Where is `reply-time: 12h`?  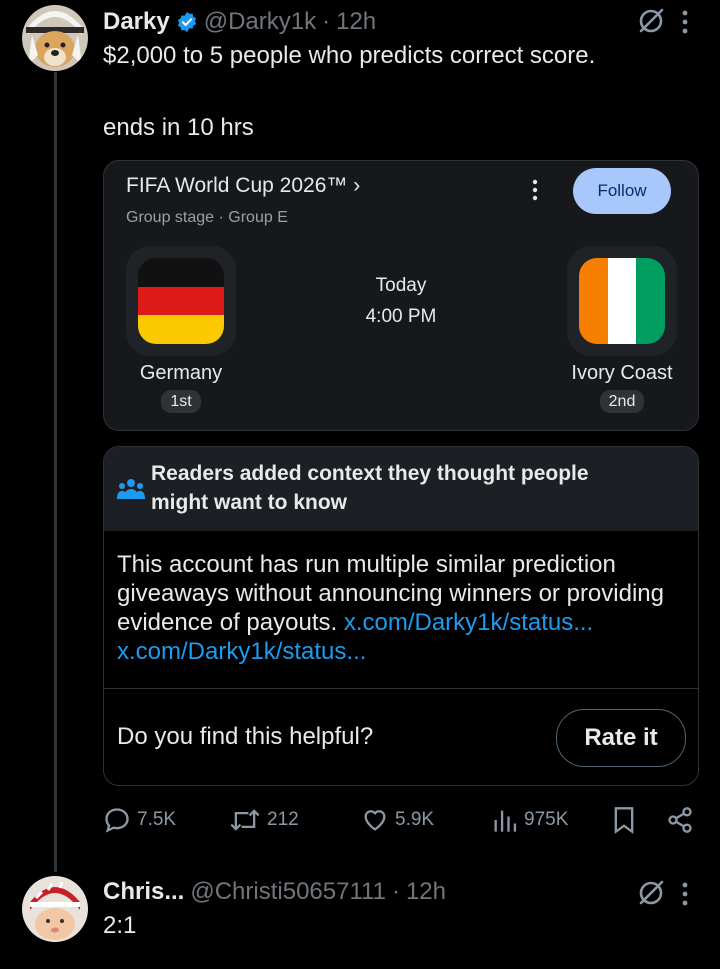 reply-time: 12h is located at coordinates (426, 892).